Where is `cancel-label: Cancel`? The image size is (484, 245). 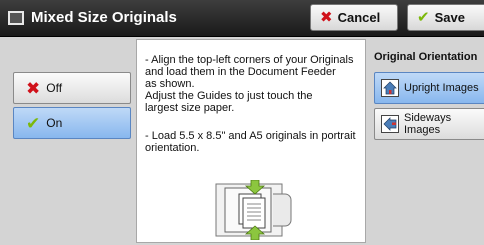
cancel-label: Cancel is located at coordinates (359, 17).